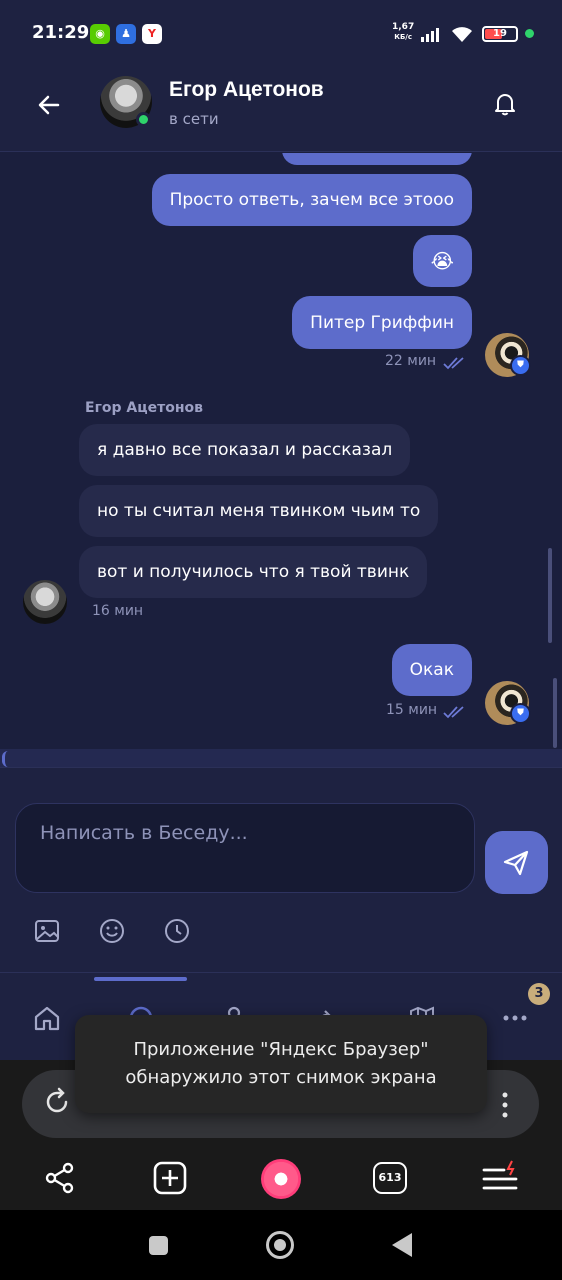  What do you see at coordinates (505, 1105) in the screenshot?
I see `more-vertical-icon` at bounding box center [505, 1105].